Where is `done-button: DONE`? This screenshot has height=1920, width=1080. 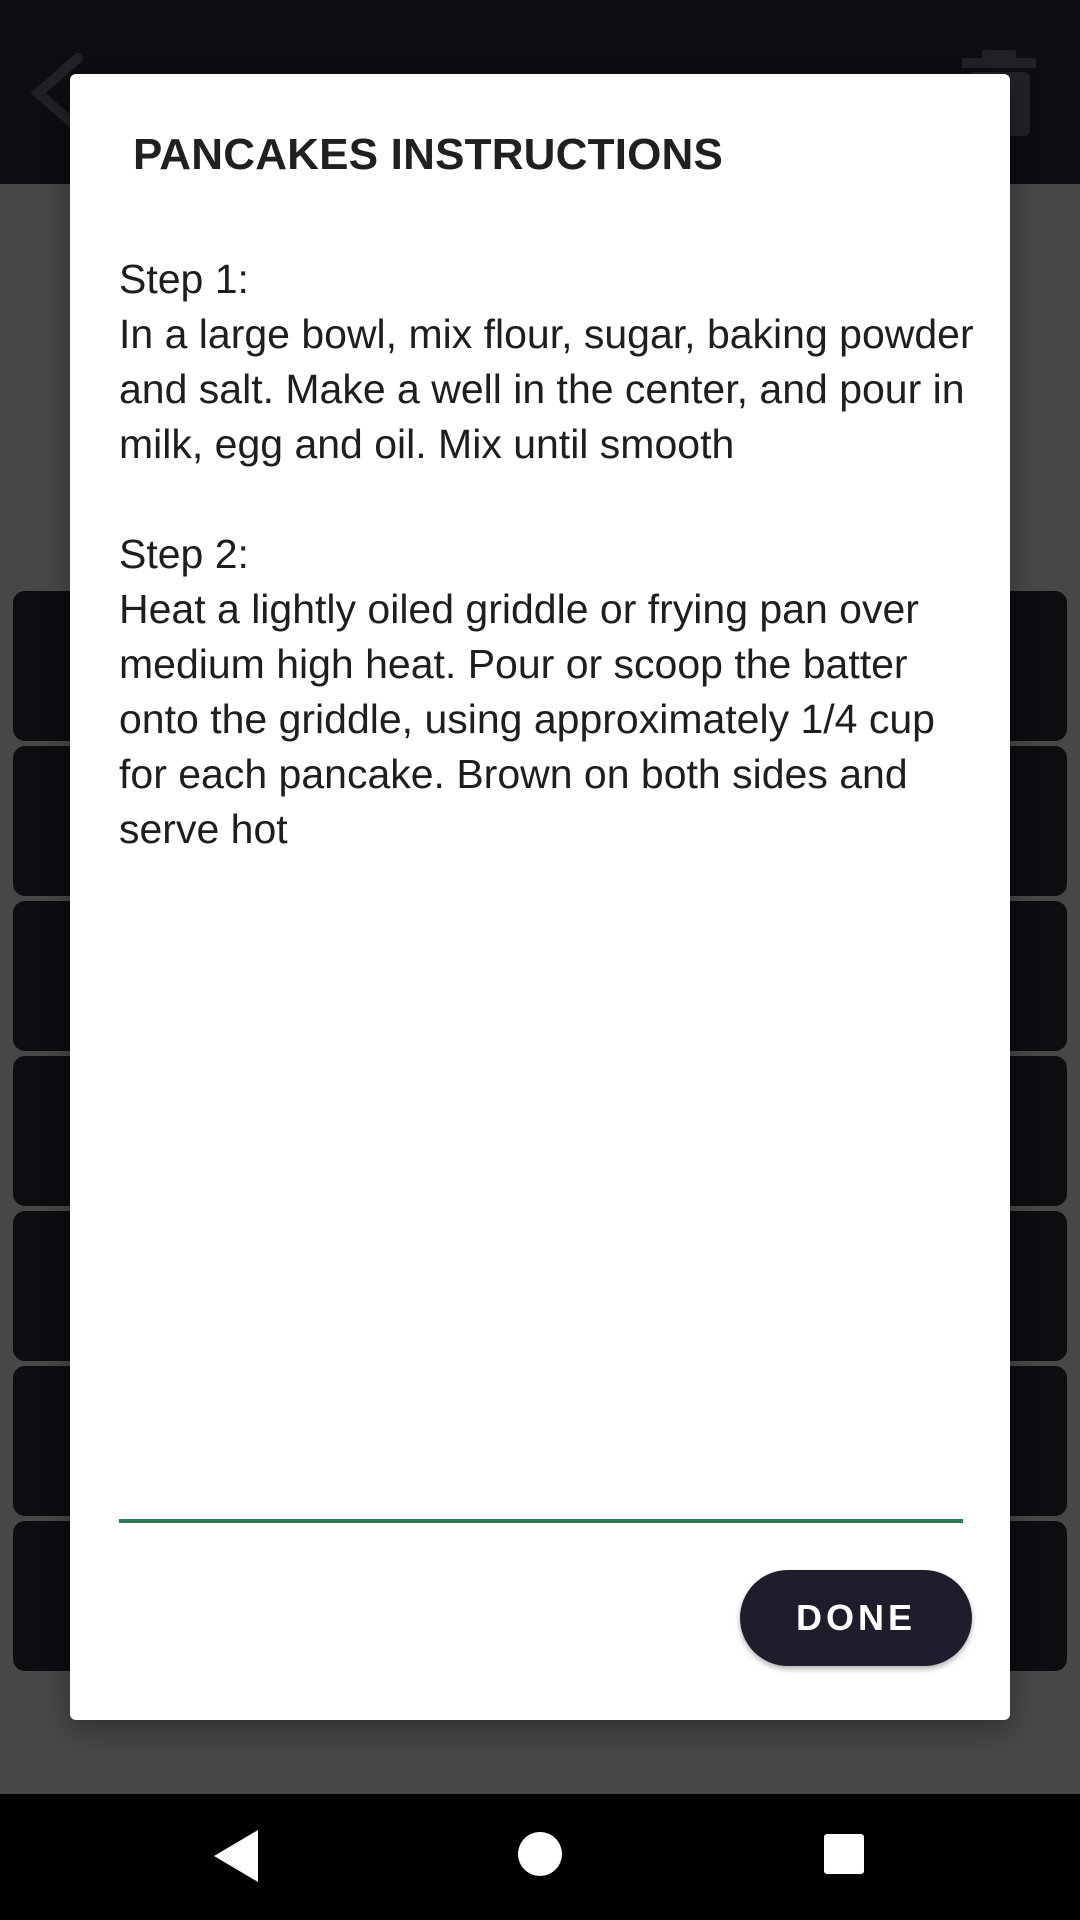 done-button: DONE is located at coordinates (856, 1618).